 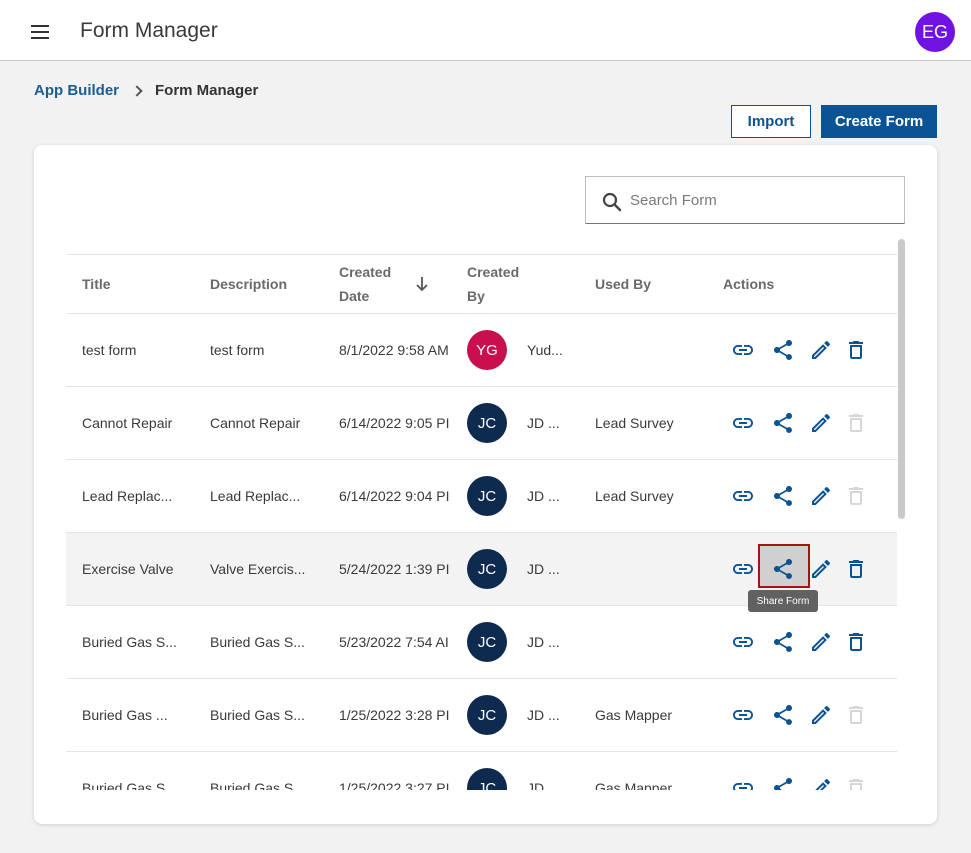 I want to click on column-created-by: Created By, so click(x=493, y=284).